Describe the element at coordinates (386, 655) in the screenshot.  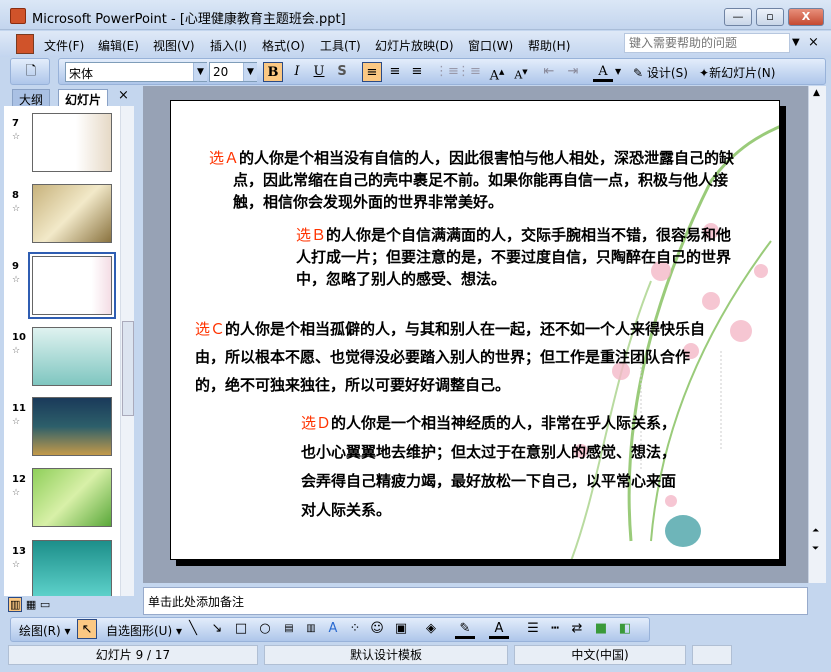
I see `status-template: 默认设计模板` at that location.